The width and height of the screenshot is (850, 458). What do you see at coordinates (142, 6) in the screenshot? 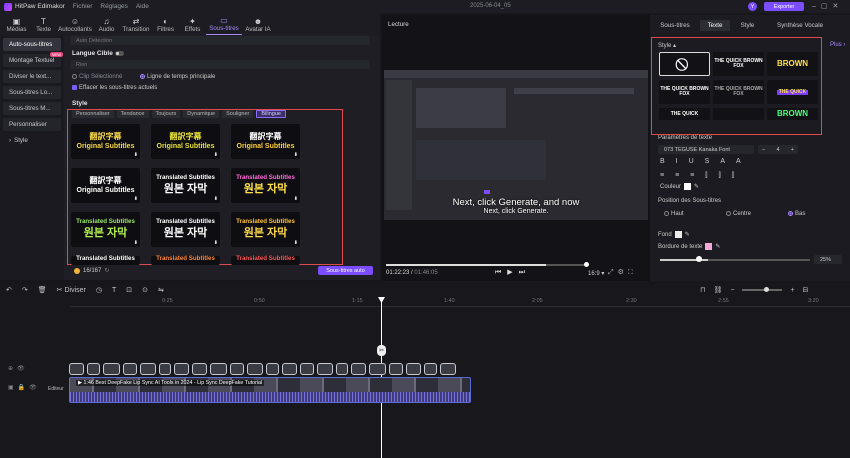
I see `menu-help: Aide` at bounding box center [142, 6].